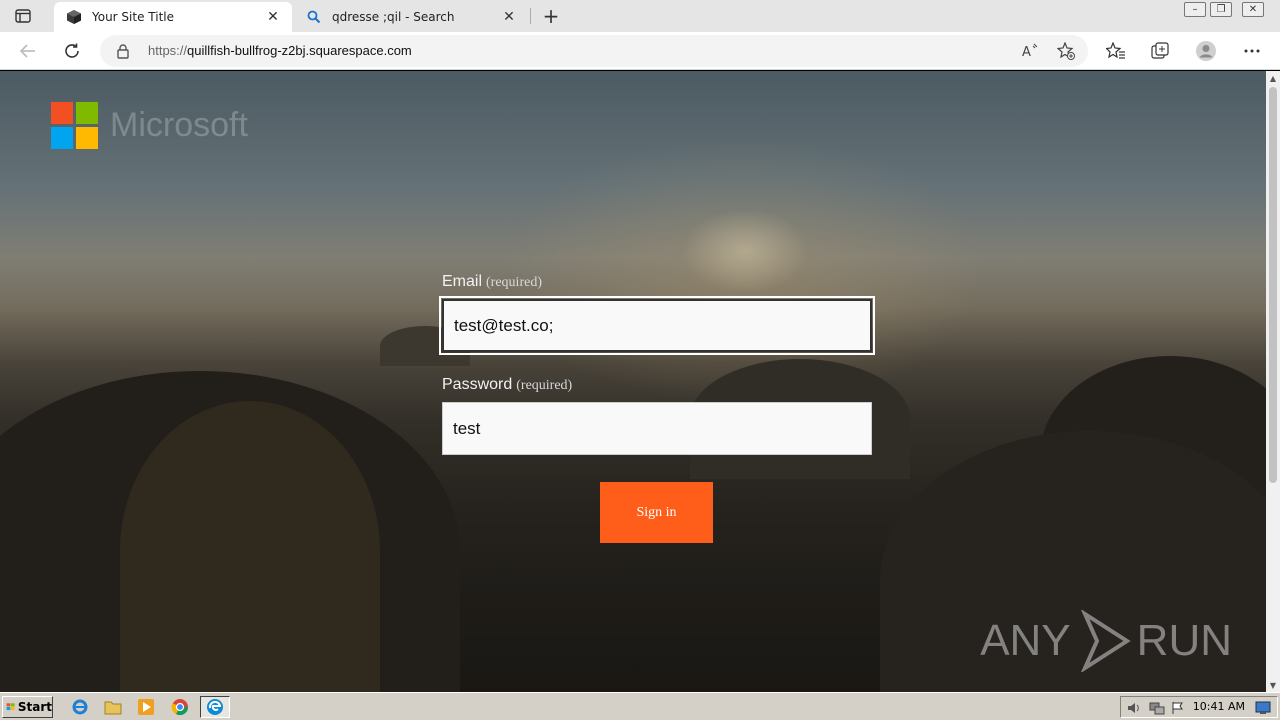  What do you see at coordinates (1160, 51) in the screenshot?
I see `collections-icon` at bounding box center [1160, 51].